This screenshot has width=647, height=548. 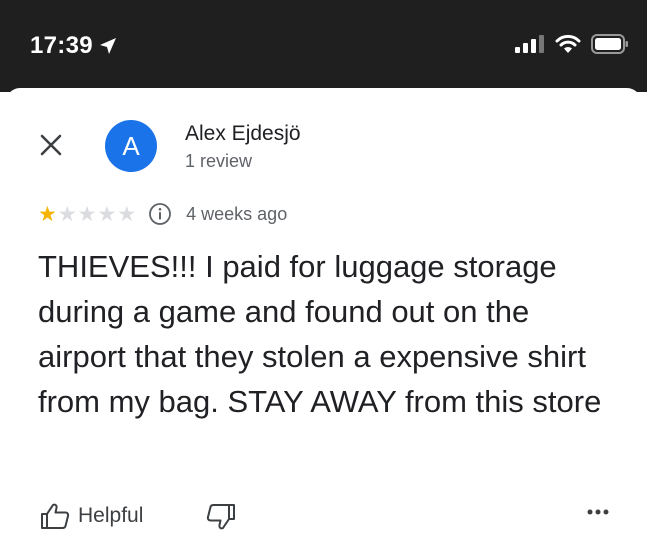 I want to click on star-rating: ★ ★ ★ ★ ★, so click(x=87, y=214).